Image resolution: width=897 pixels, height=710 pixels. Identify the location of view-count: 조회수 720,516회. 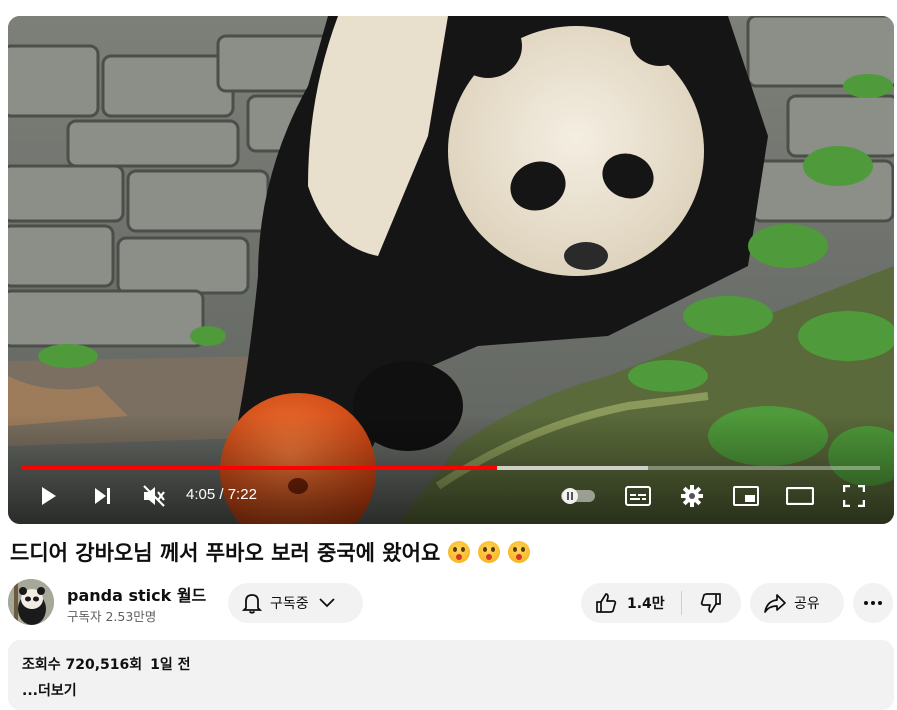
(82, 665).